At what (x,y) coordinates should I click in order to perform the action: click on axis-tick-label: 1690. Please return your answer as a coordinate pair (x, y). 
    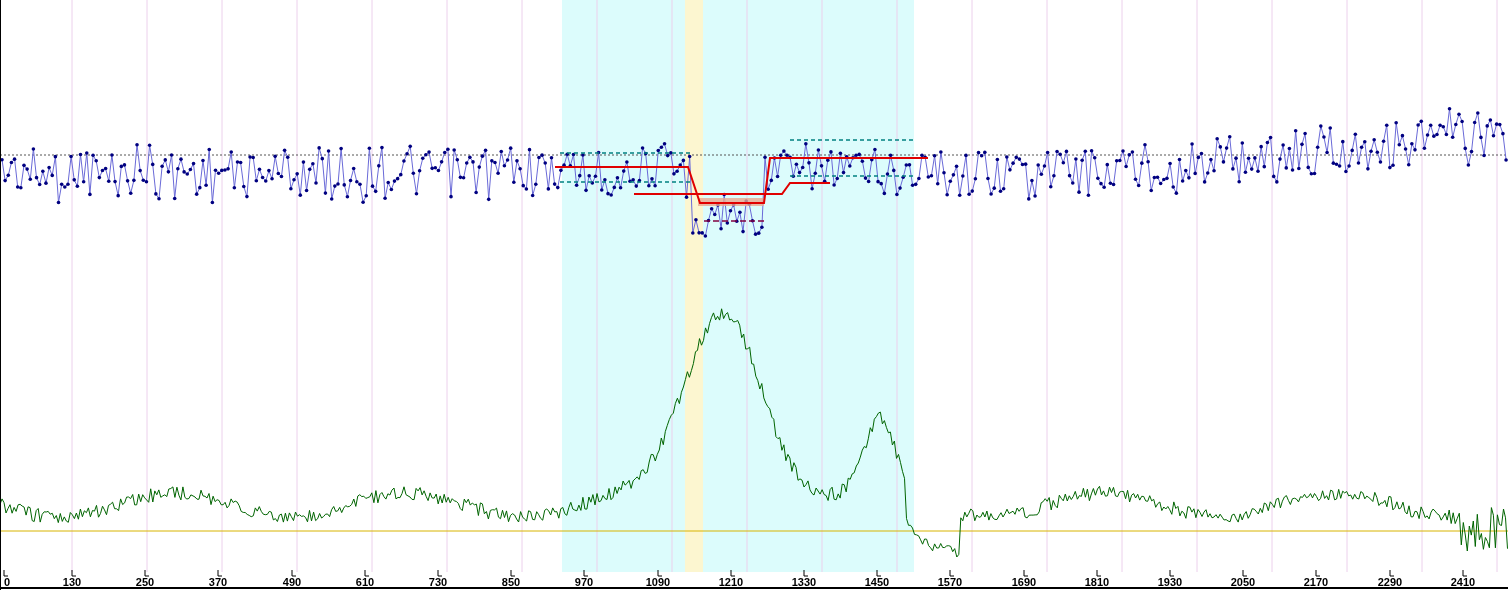
    Looking at the image, I should click on (1024, 582).